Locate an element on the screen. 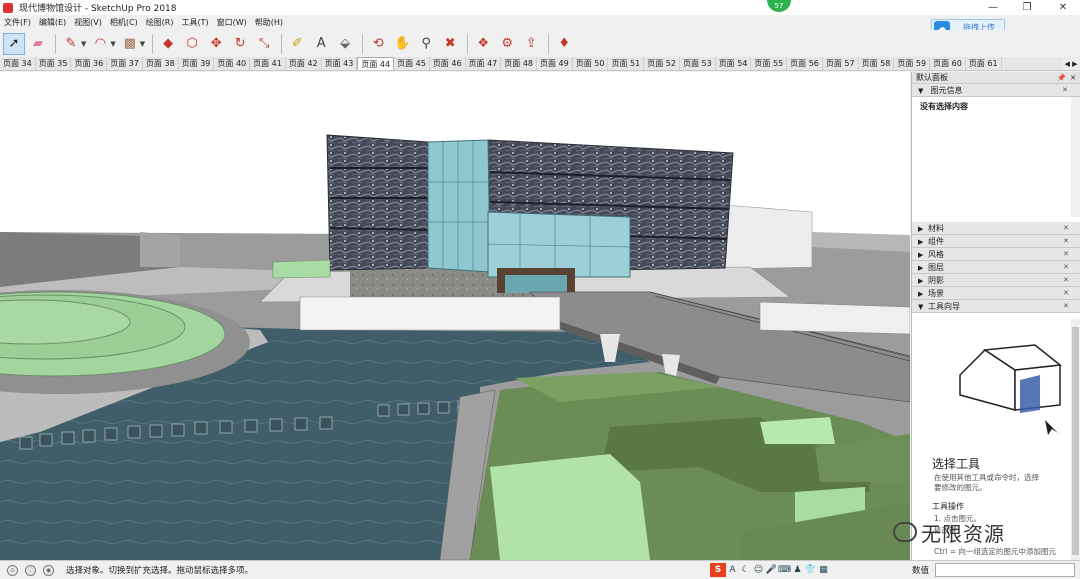 The height and width of the screenshot is (579, 1080). scene-tab: 页面 60 is located at coordinates (948, 63).